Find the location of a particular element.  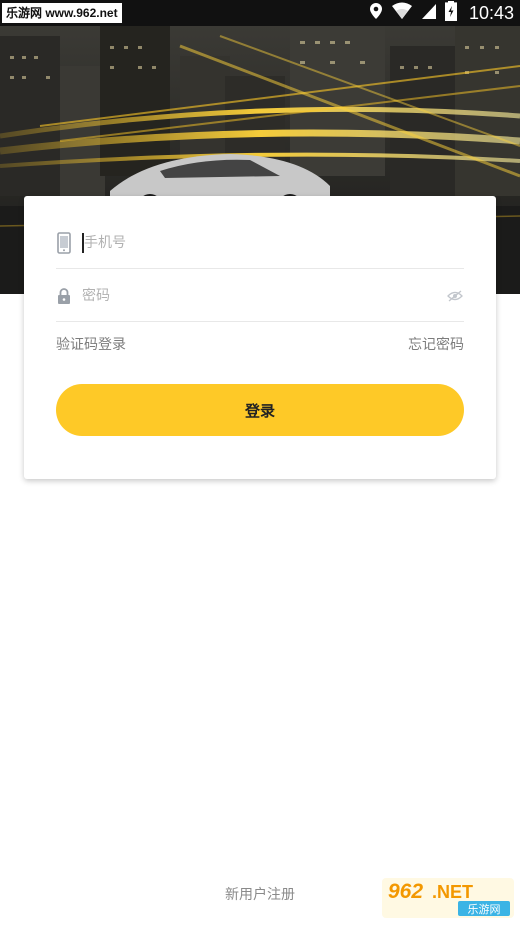

phone-input is located at coordinates (274, 242).